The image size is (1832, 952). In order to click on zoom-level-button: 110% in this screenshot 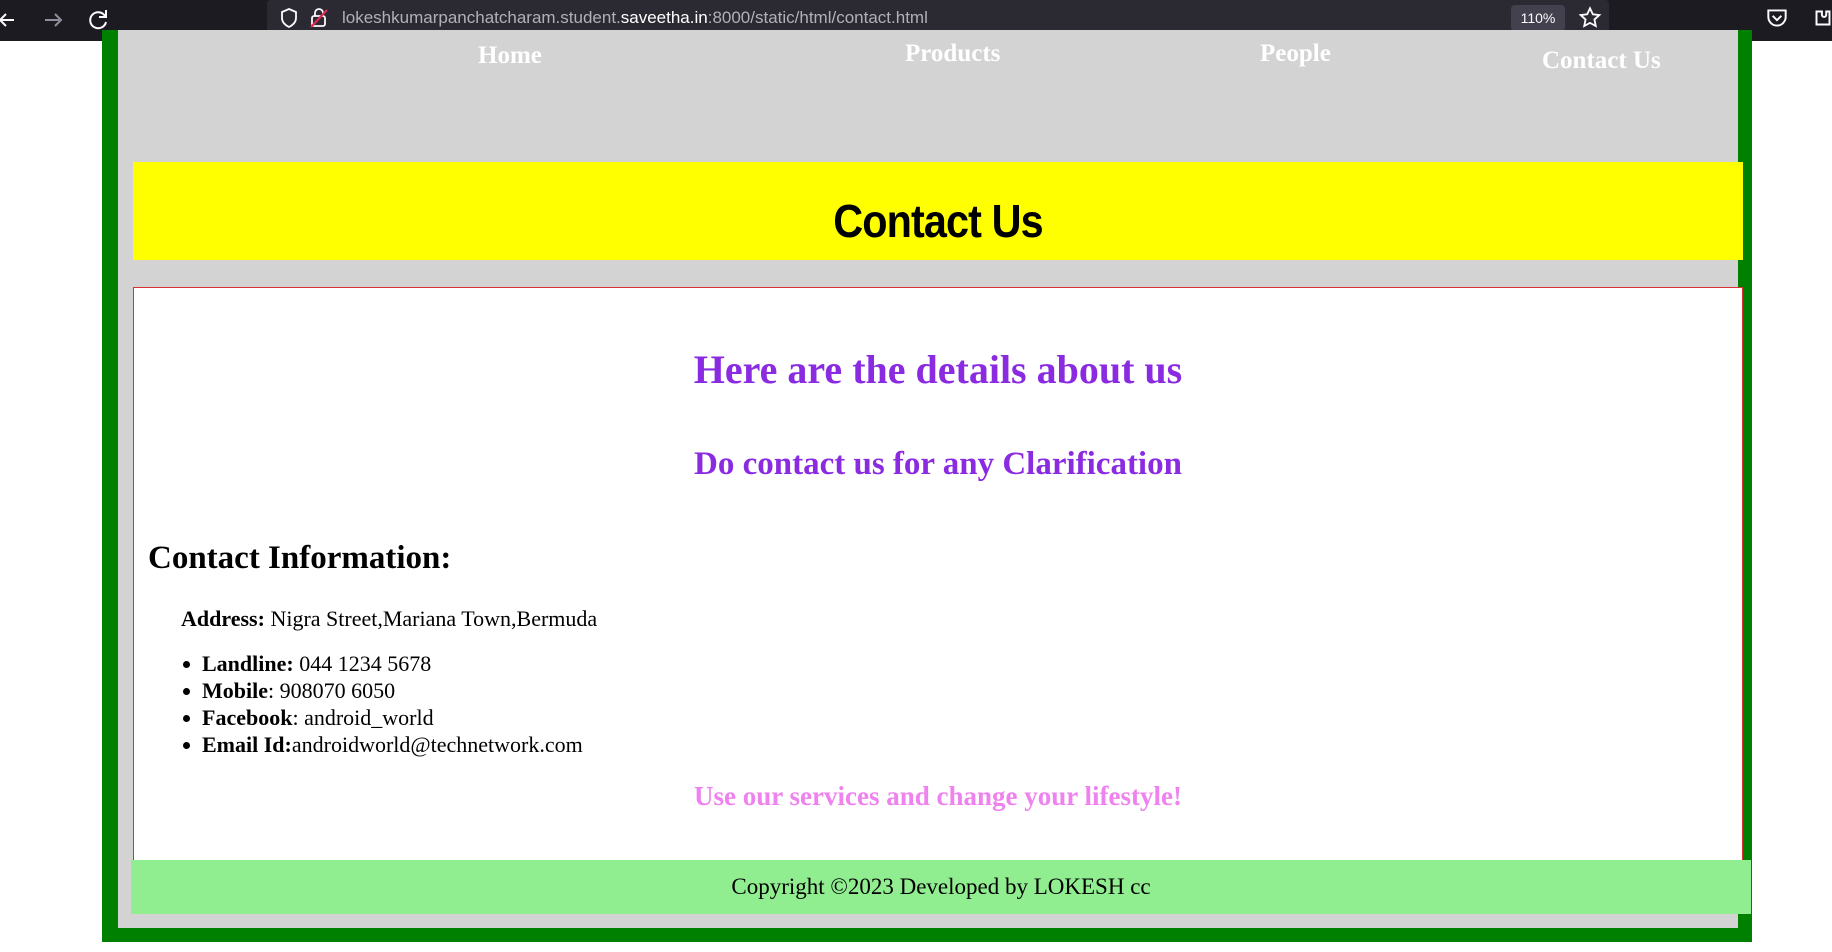, I will do `click(1538, 18)`.